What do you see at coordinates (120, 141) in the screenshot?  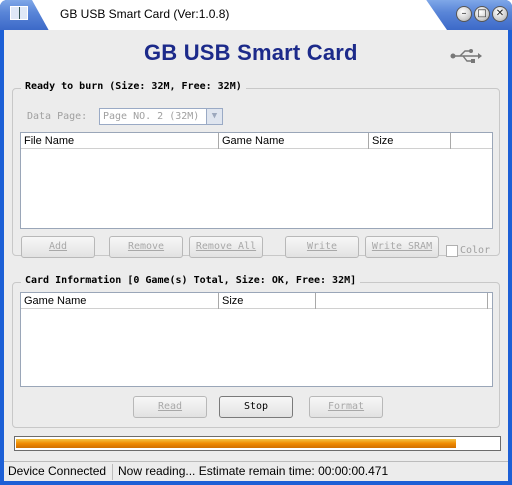 I see `column-header-file-name: File Name` at bounding box center [120, 141].